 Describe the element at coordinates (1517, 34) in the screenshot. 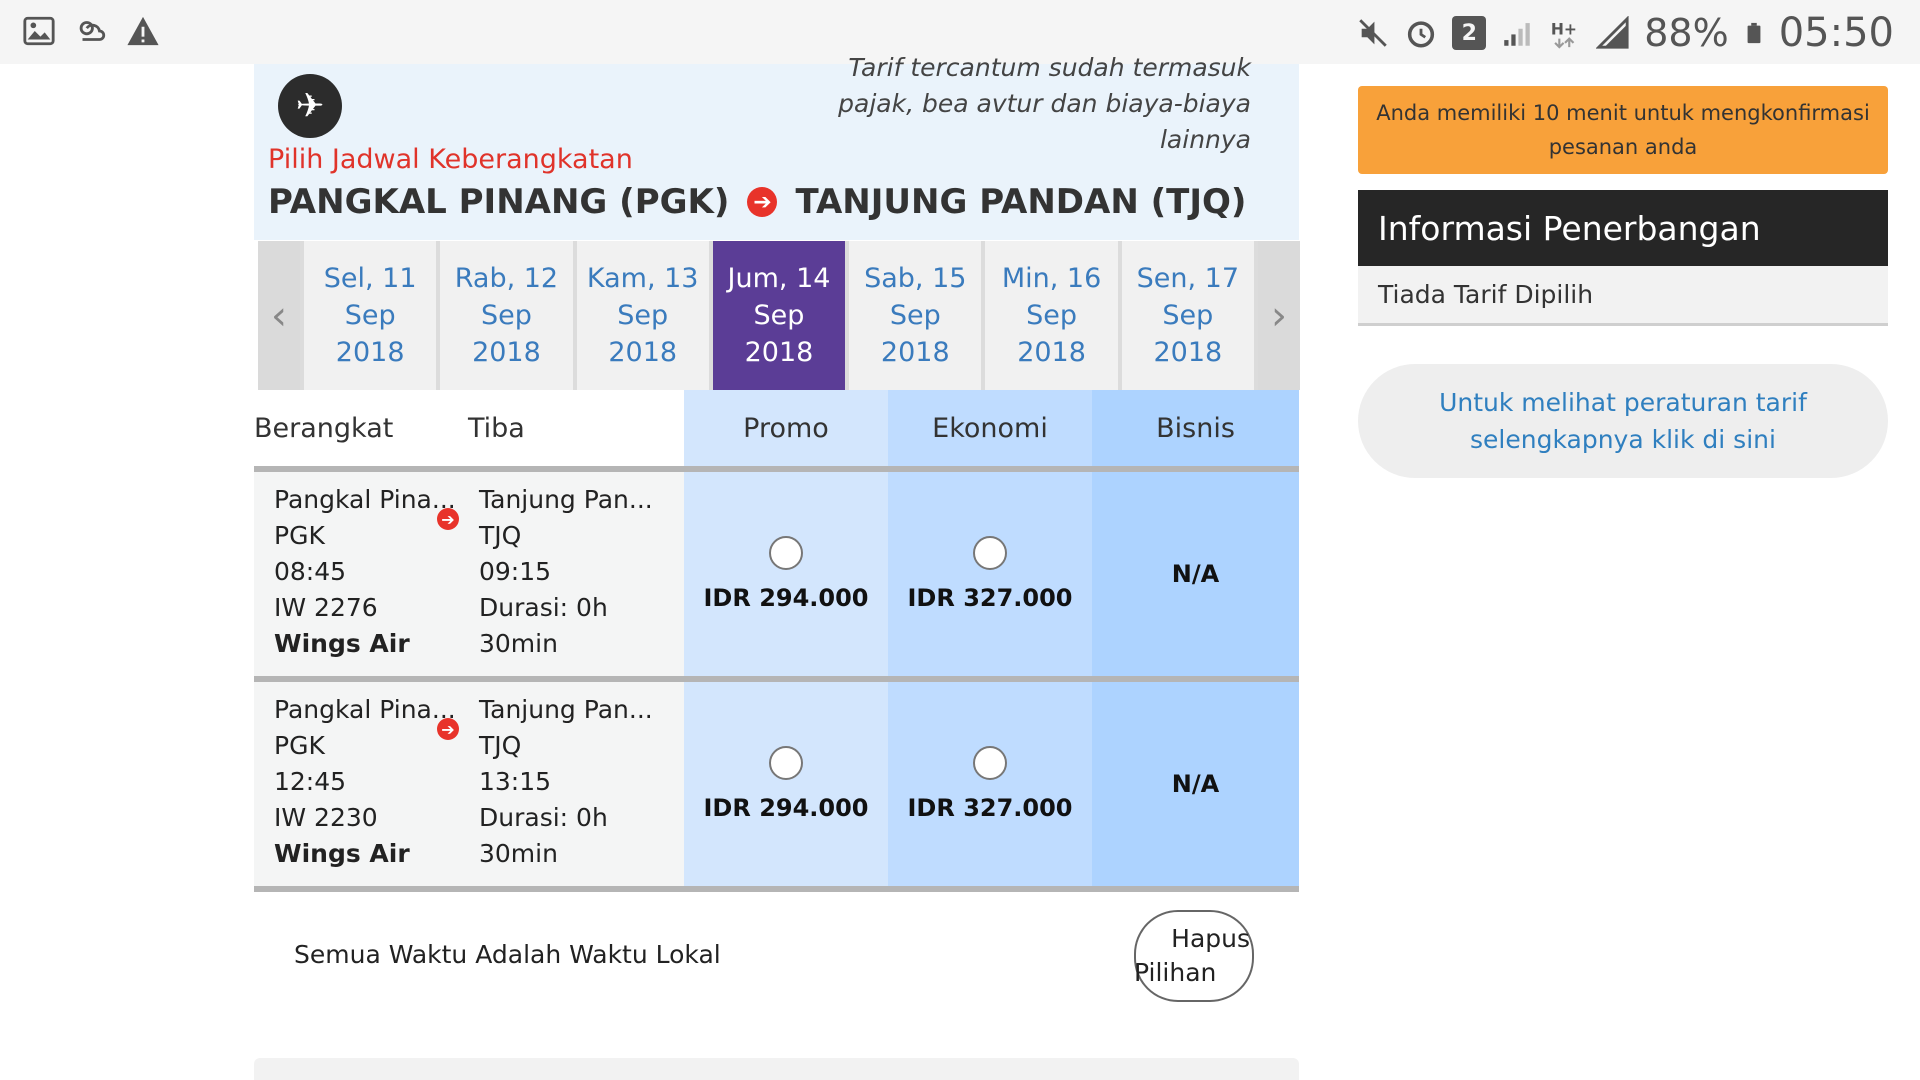

I see `signal-icon` at that location.